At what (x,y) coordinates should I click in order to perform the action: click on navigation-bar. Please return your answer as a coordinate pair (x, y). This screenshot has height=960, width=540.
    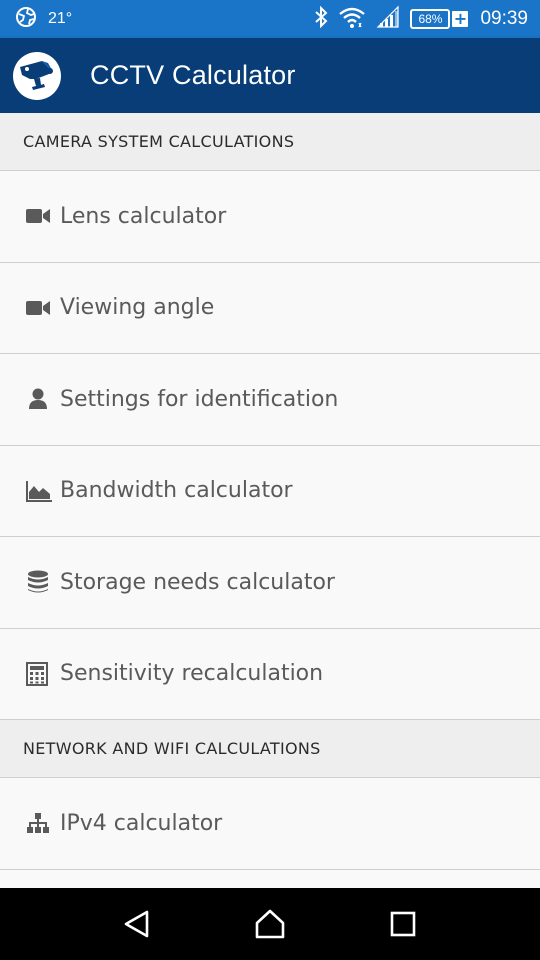
    Looking at the image, I should click on (270, 924).